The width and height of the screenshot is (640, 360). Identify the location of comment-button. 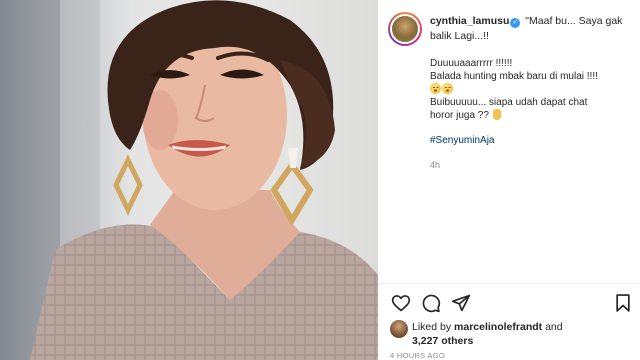
(431, 303).